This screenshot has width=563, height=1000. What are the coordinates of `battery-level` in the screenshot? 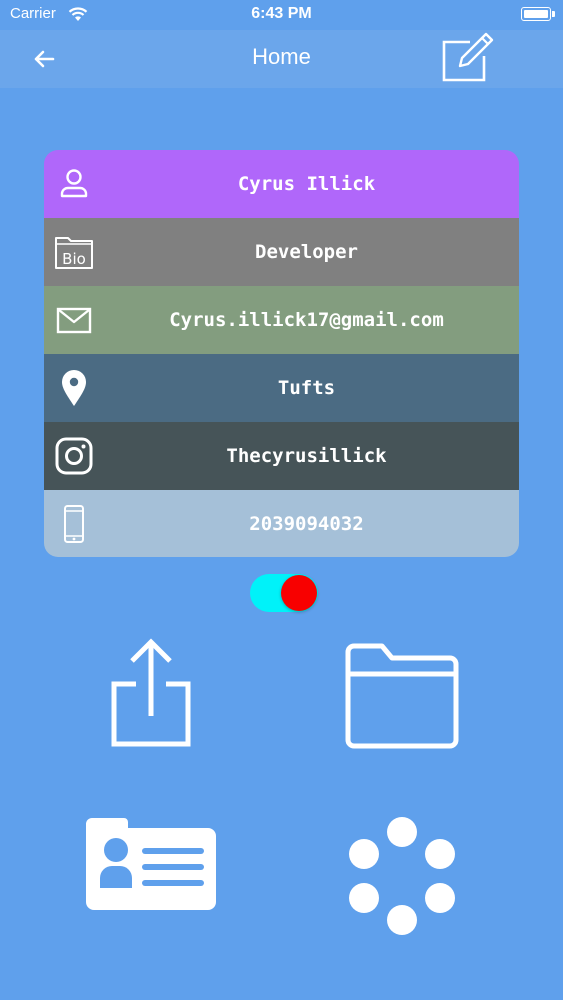 It's located at (536, 14).